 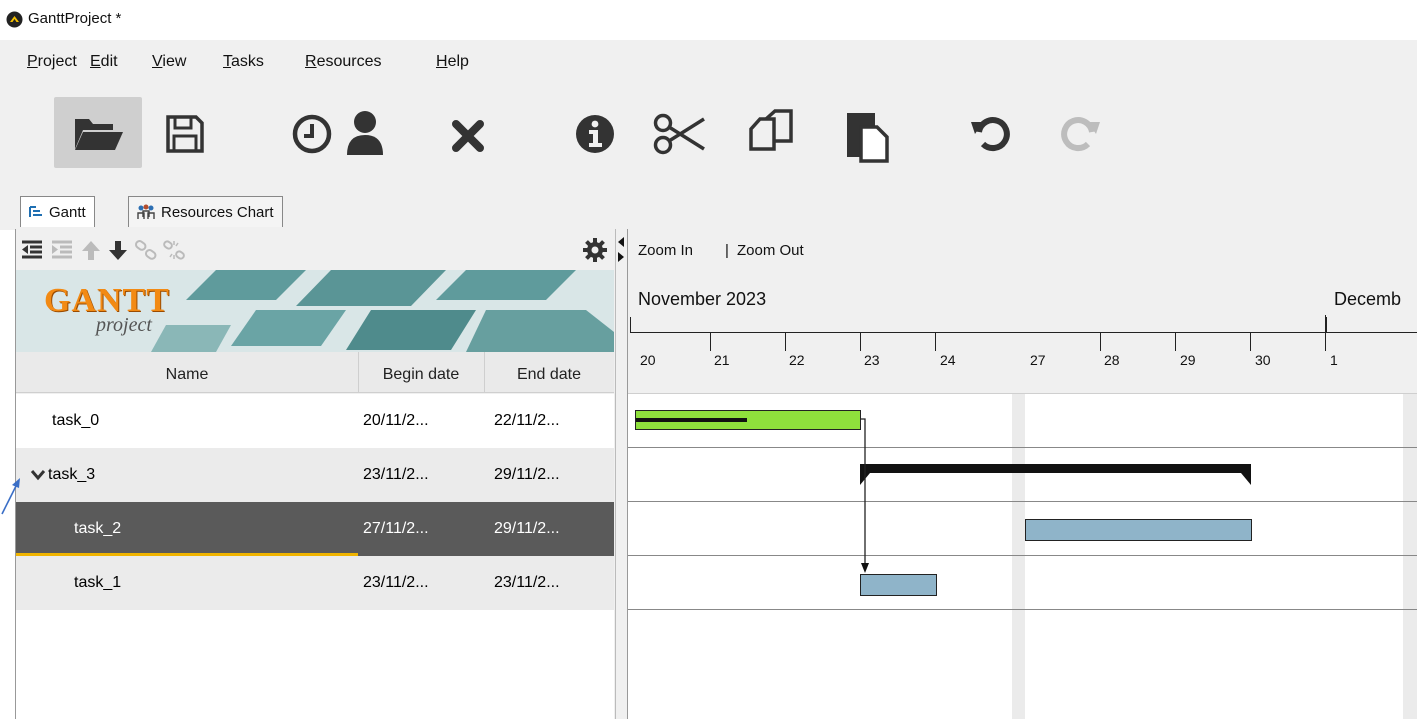 I want to click on redo-button, so click(x=1081, y=133).